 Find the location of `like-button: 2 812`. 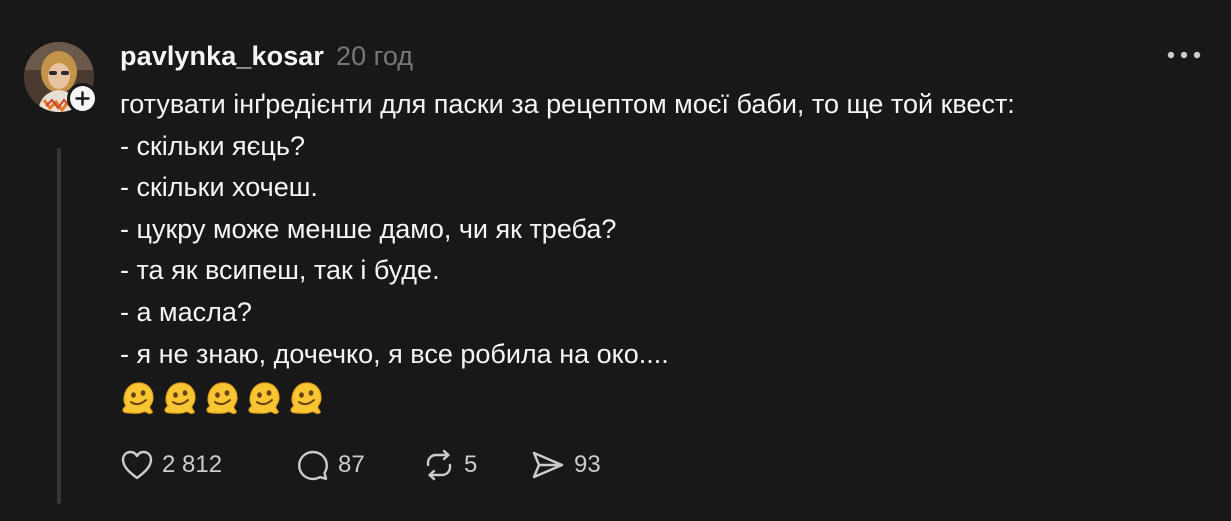

like-button: 2 812 is located at coordinates (208, 465).